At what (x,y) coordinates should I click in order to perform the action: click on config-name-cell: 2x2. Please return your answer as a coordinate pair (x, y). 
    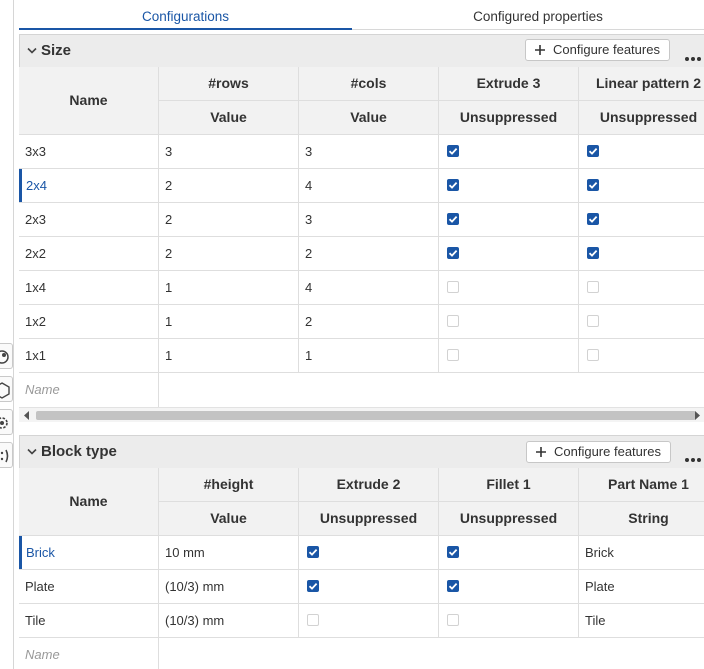
    Looking at the image, I should click on (89, 254).